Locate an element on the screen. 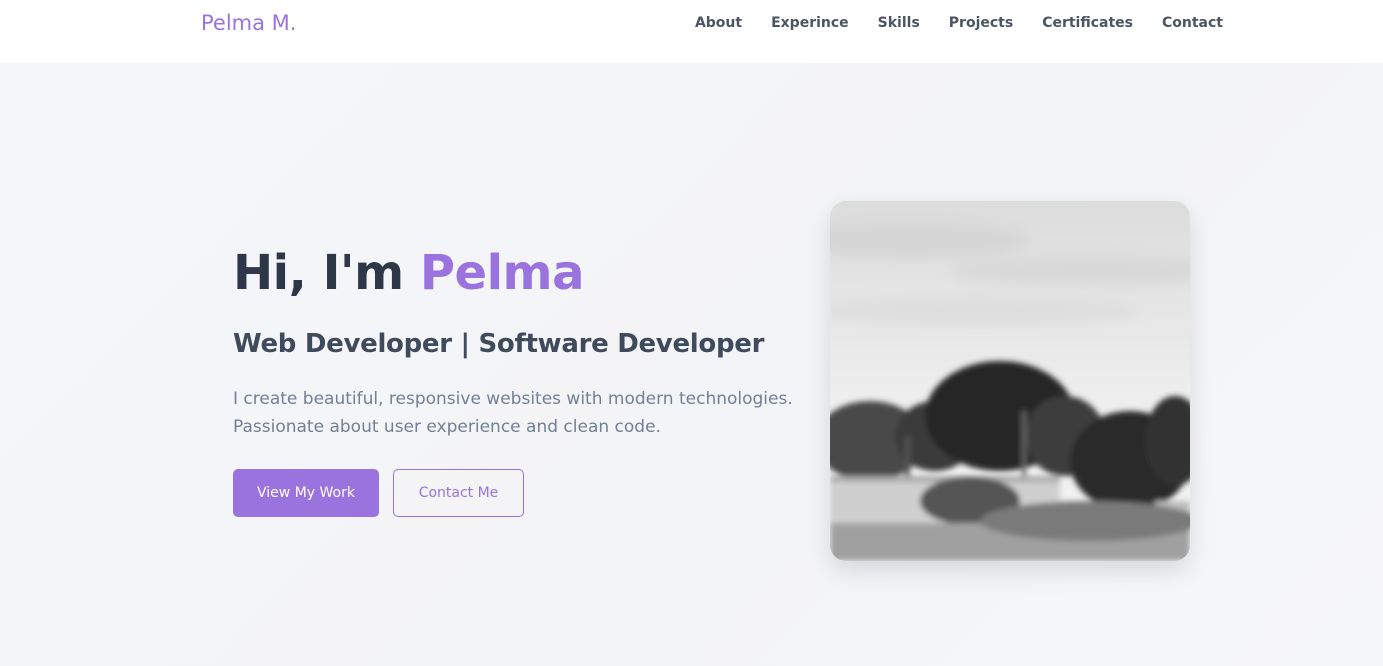 The height and width of the screenshot is (666, 1383). nav-link-certificates: Certificates is located at coordinates (1087, 23).